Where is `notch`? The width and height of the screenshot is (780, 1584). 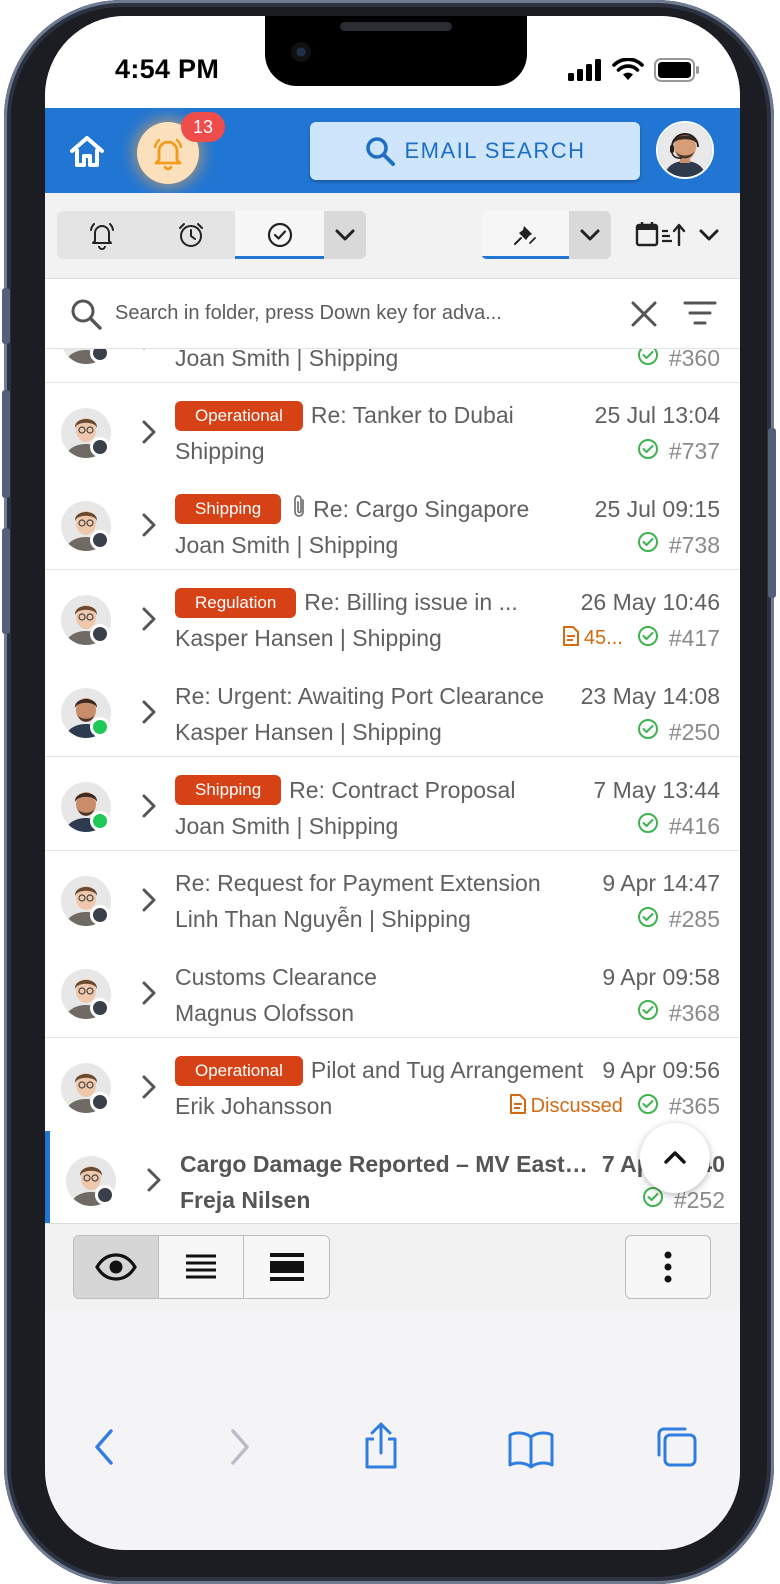 notch is located at coordinates (396, 51).